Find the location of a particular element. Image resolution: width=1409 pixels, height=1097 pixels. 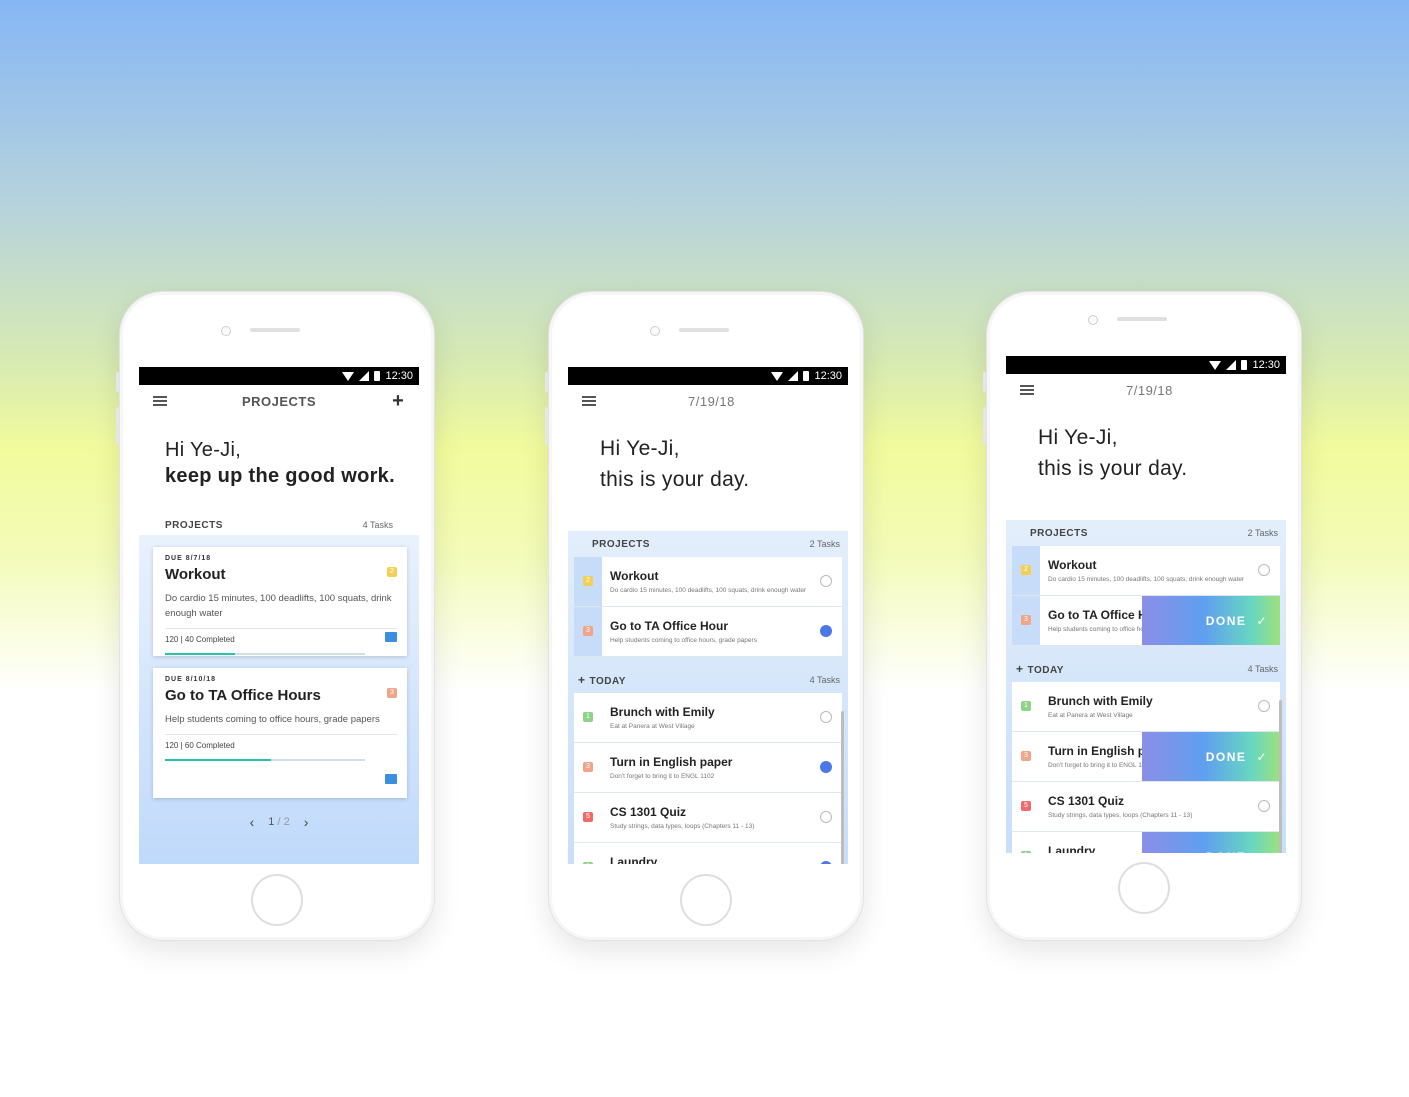

task-title: CS 1301 Quiz is located at coordinates (648, 812).